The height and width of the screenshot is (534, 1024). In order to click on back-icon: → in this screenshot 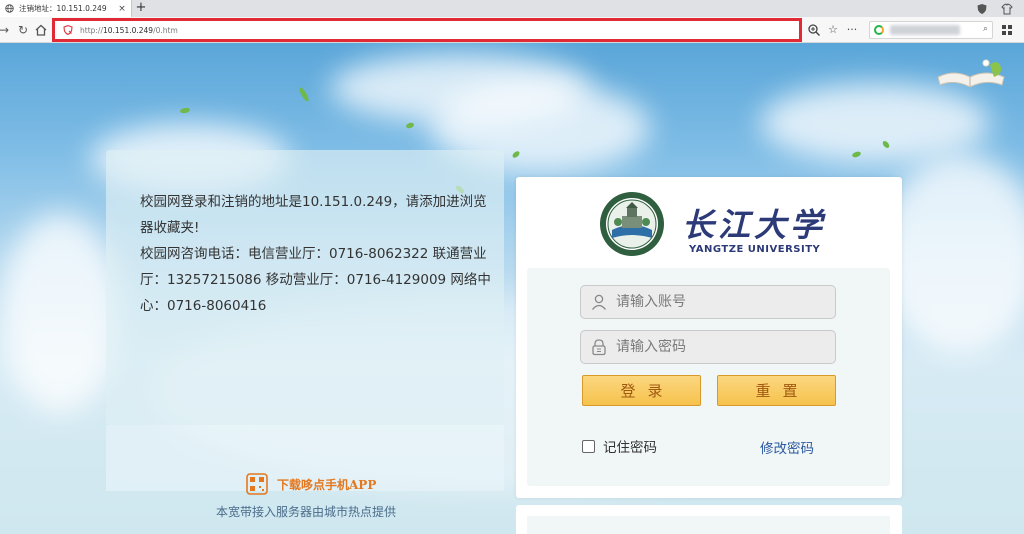, I will do `click(5, 30)`.